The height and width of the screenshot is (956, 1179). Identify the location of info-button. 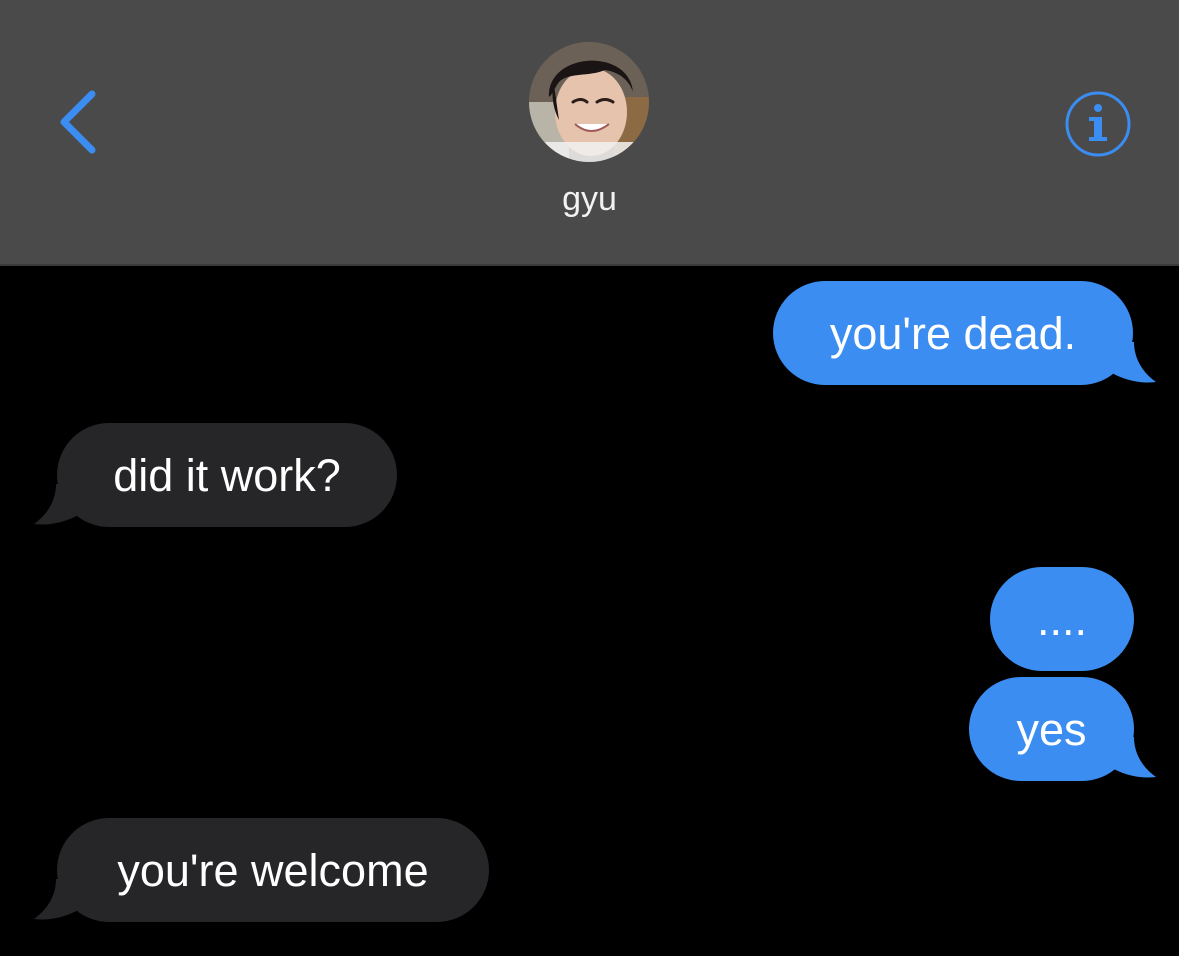
(1098, 124).